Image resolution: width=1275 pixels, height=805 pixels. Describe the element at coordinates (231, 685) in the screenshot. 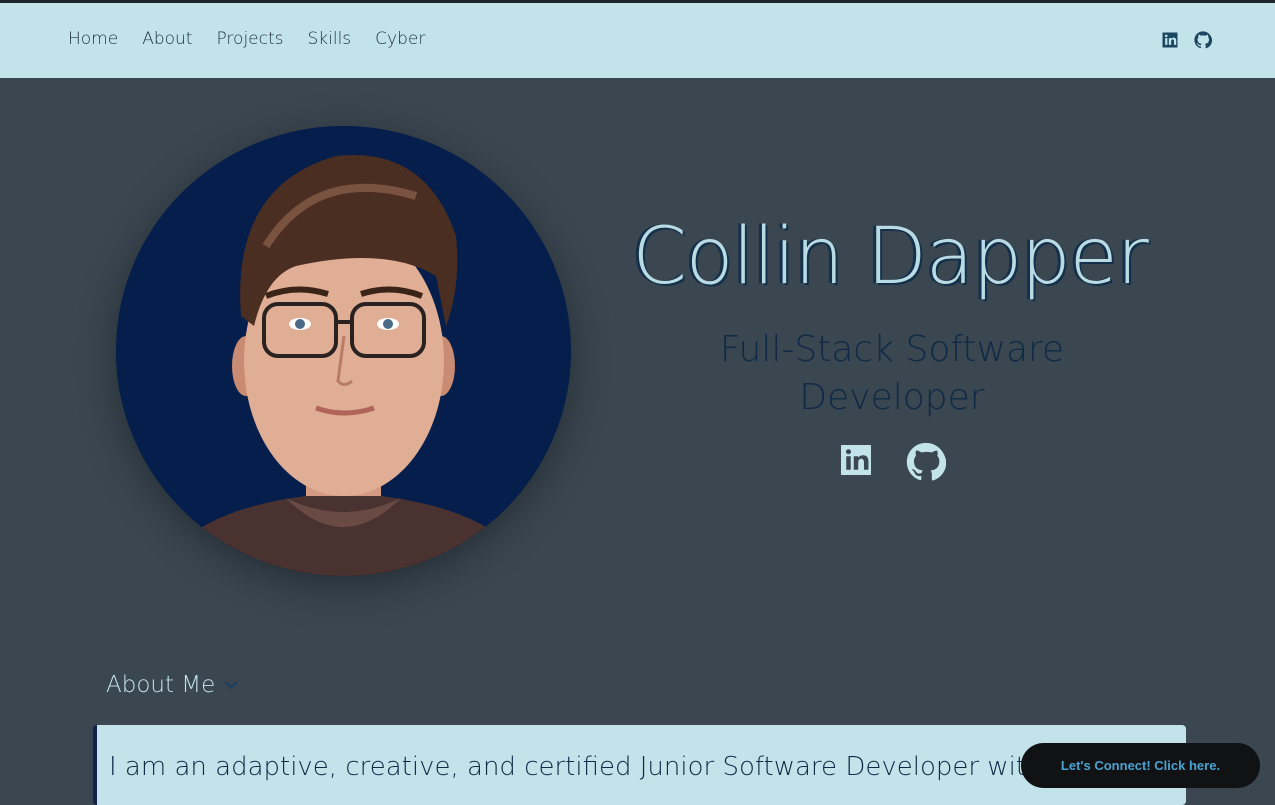

I see `chevron-down-icon` at that location.